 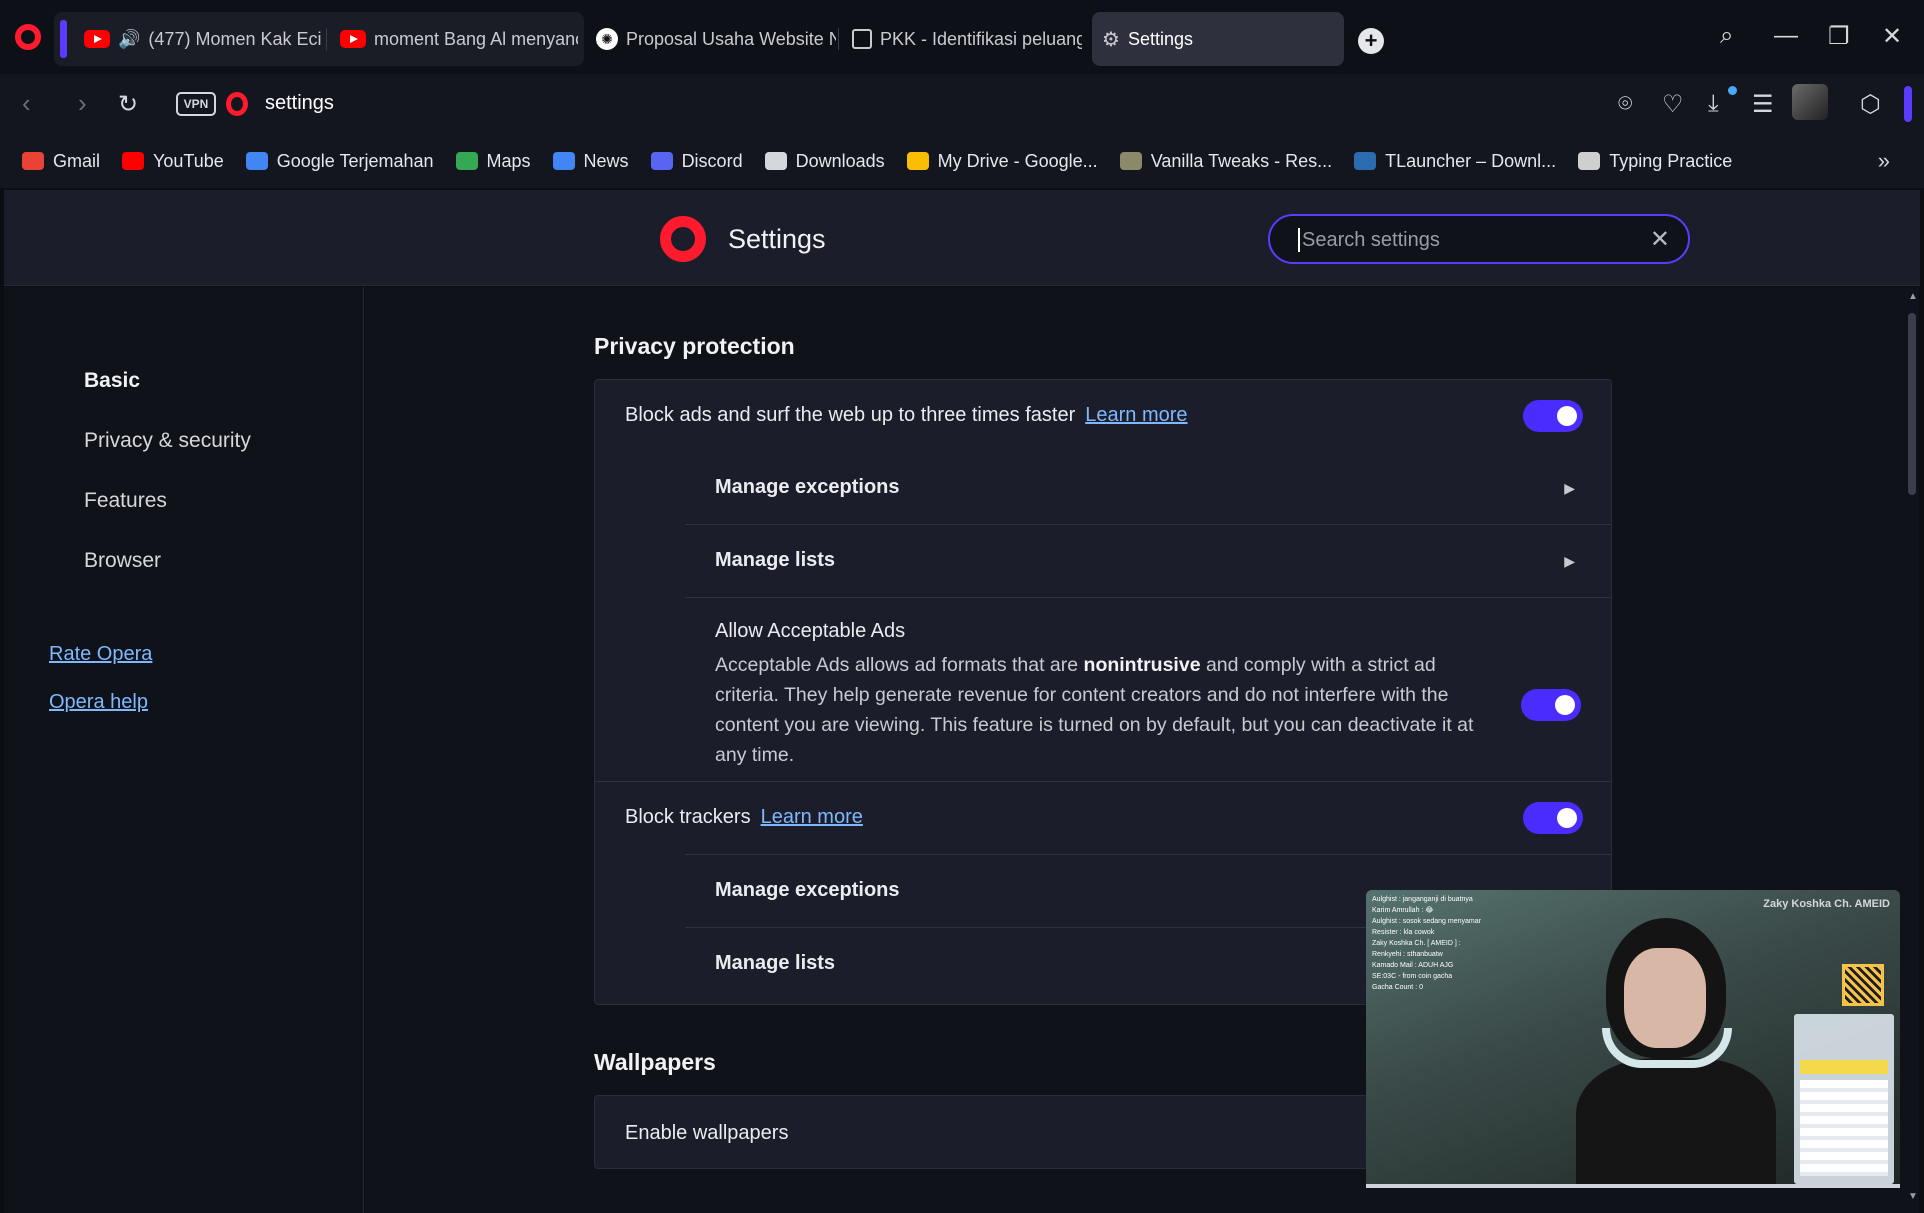 What do you see at coordinates (696, 161) in the screenshot?
I see `bookmark-discord: Discord` at bounding box center [696, 161].